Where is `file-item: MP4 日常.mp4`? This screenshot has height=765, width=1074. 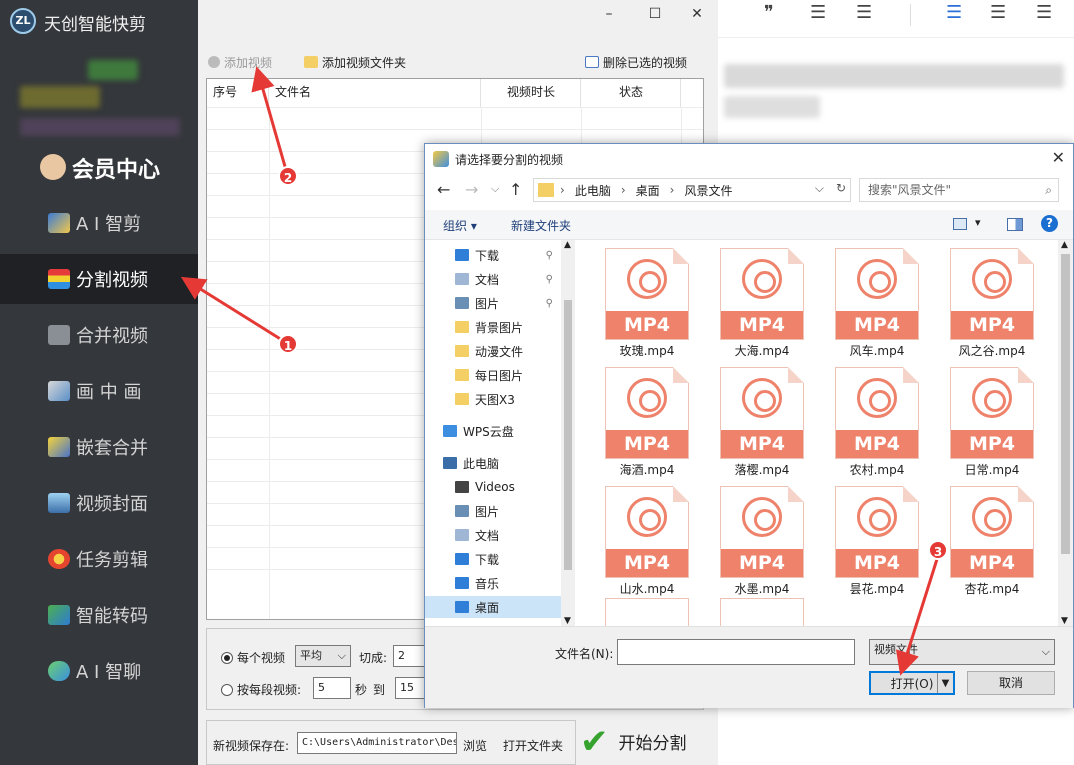
file-item: MP4 日常.mp4 is located at coordinates (986, 420).